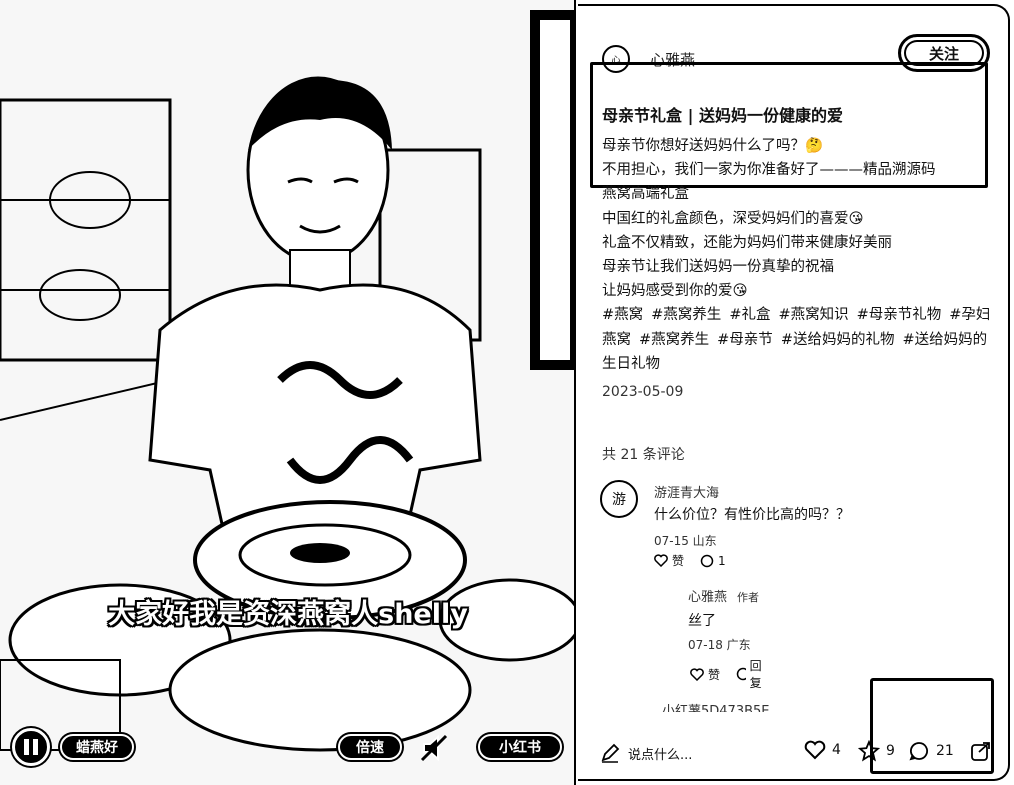  What do you see at coordinates (980, 751) in the screenshot?
I see `share-icon` at bounding box center [980, 751].